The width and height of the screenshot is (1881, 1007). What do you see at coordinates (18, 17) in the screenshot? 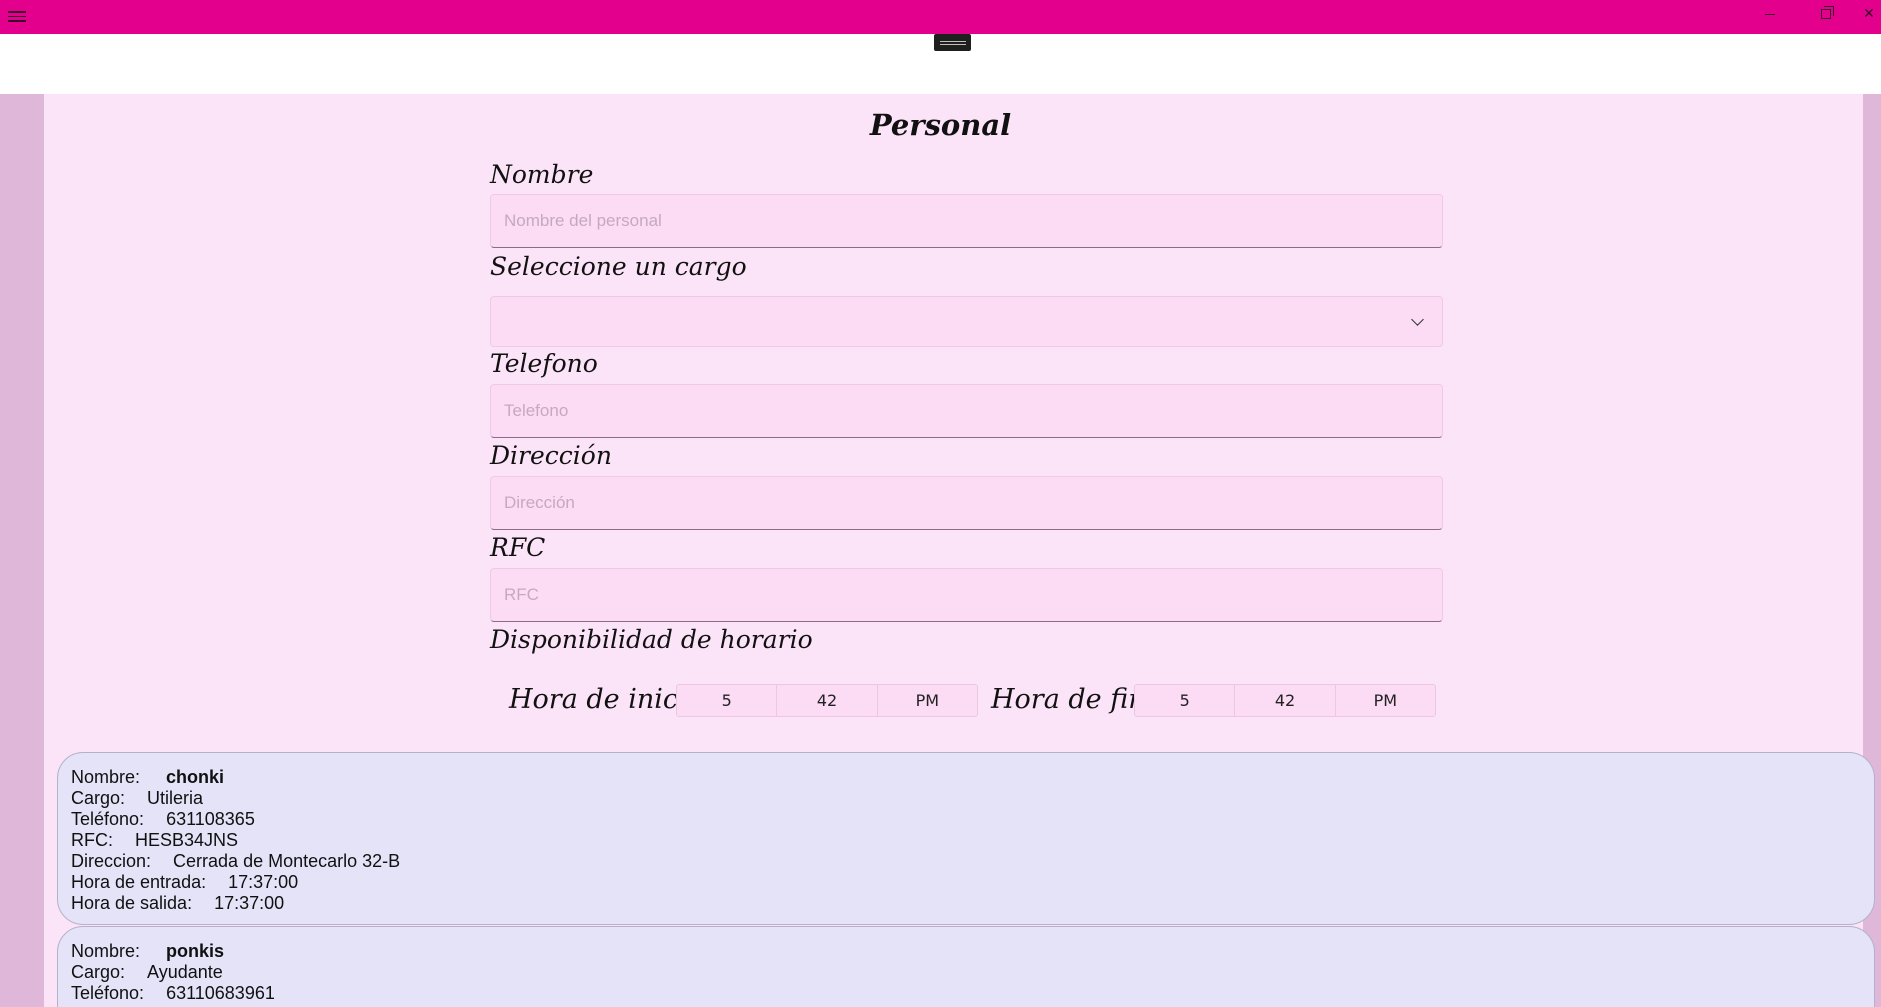
I see `hamburger-icon` at bounding box center [18, 17].